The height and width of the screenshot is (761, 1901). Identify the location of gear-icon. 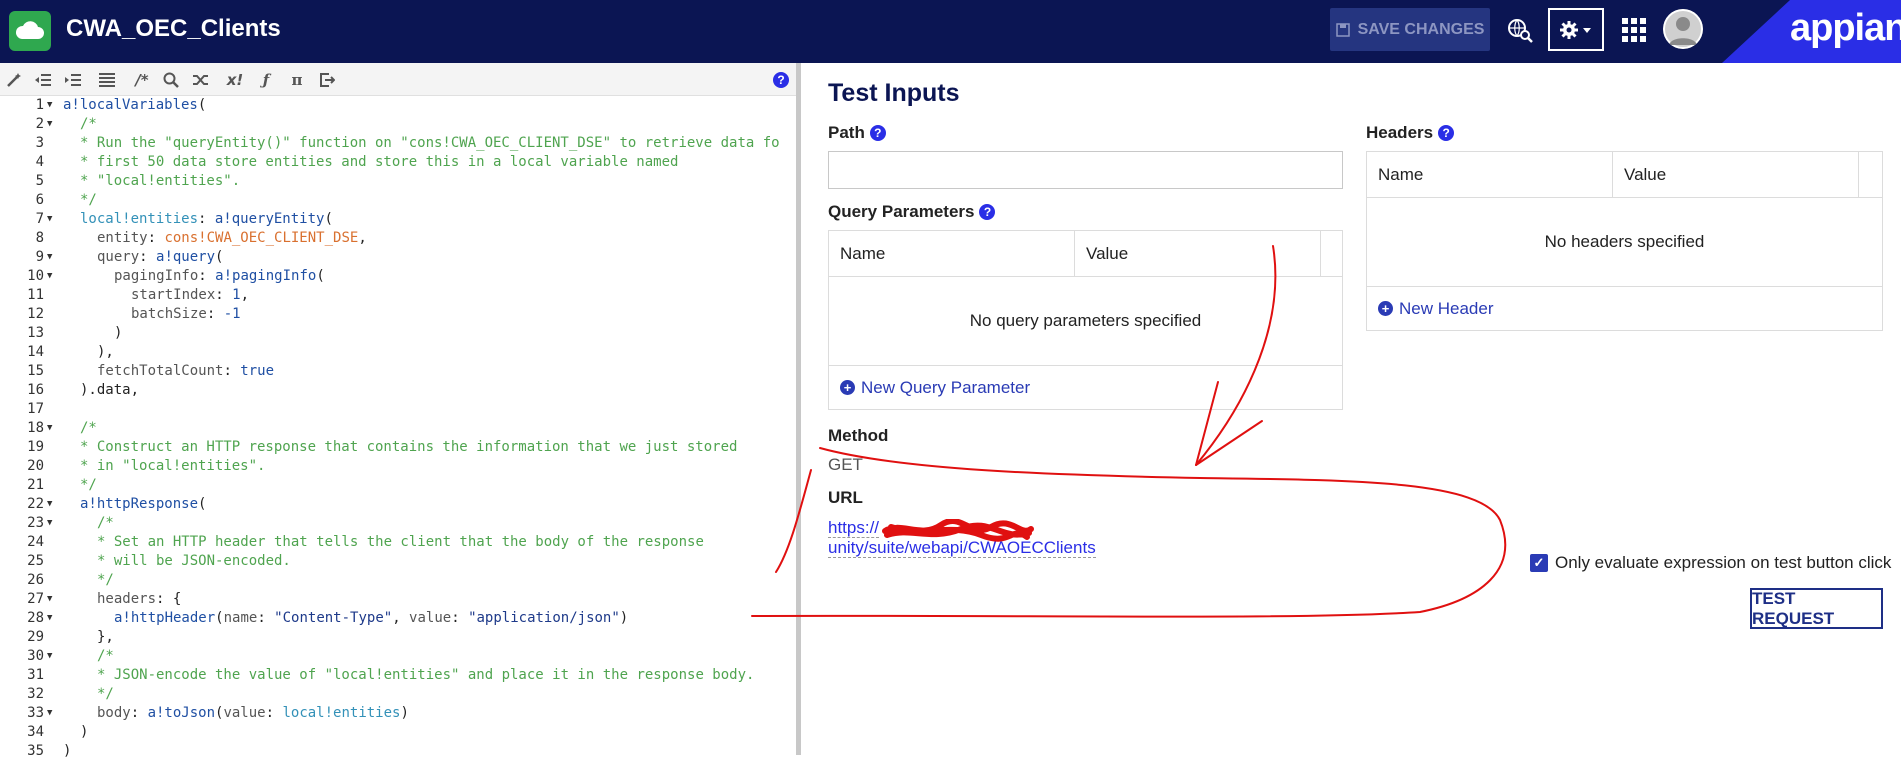
(1575, 29).